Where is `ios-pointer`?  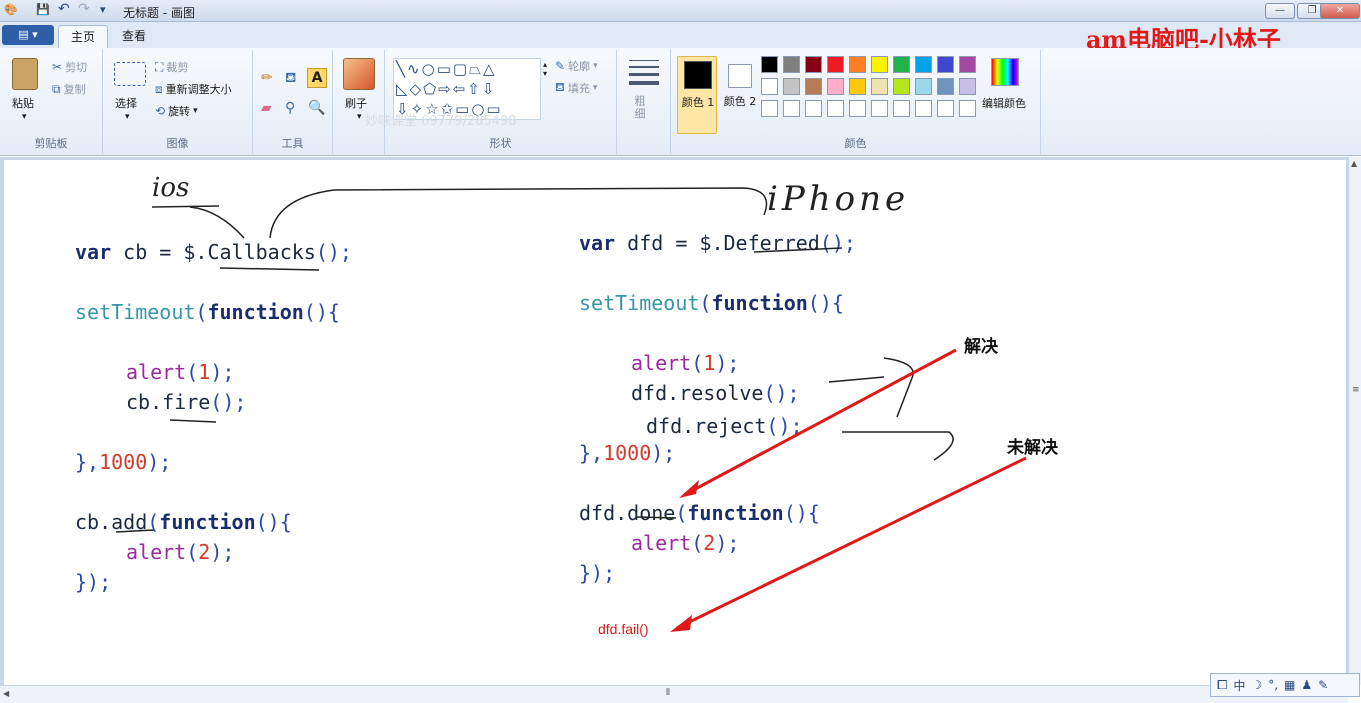 ios-pointer is located at coordinates (217, 222).